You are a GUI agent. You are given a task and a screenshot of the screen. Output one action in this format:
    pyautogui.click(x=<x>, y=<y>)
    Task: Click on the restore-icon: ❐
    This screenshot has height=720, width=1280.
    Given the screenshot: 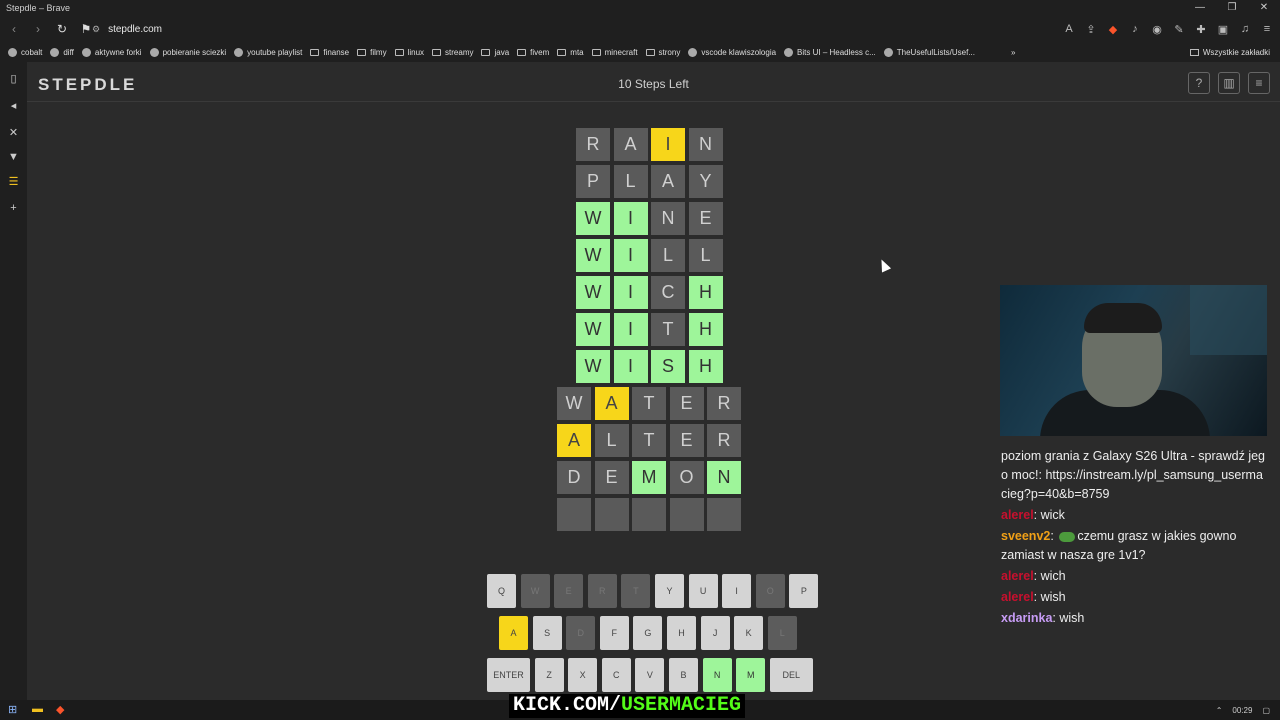 What is the action you would take?
    pyautogui.click(x=1232, y=8)
    